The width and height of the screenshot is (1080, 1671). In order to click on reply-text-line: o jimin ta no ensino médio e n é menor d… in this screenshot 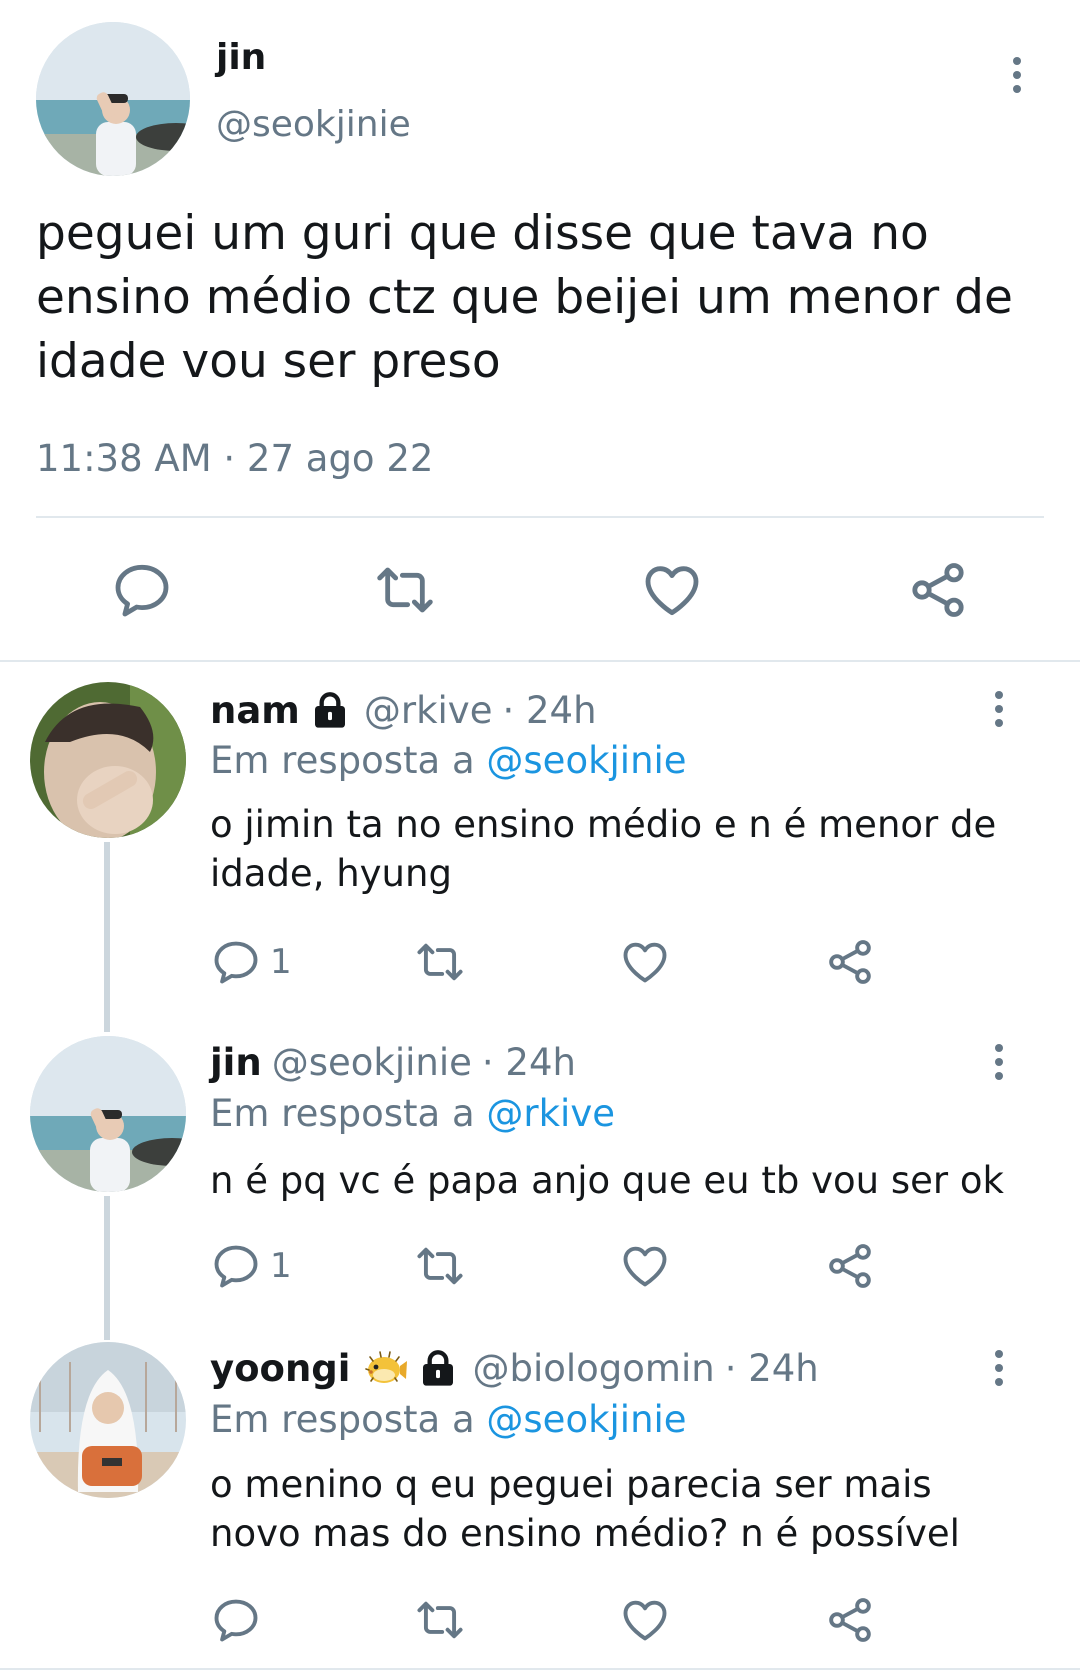, I will do `click(603, 824)`.